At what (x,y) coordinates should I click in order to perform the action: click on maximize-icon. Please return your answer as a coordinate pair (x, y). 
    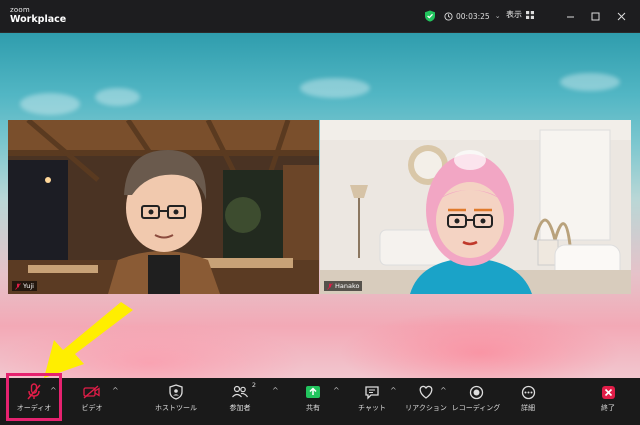
    Looking at the image, I should click on (595, 16).